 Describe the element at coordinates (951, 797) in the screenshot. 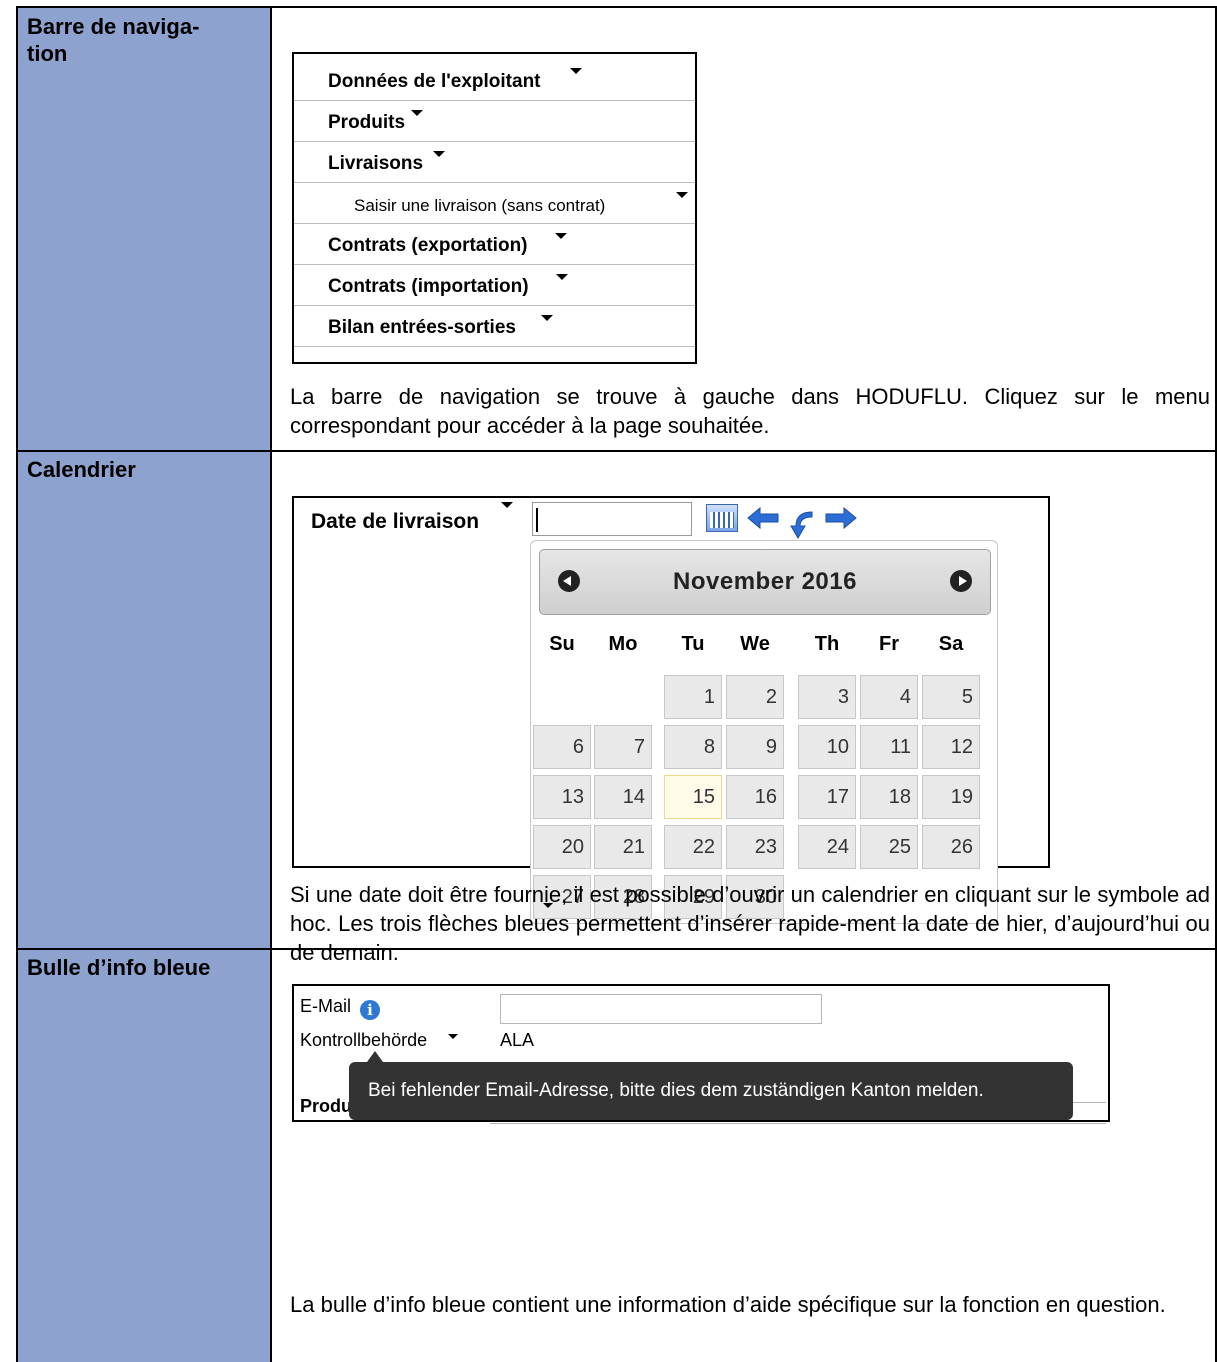

I see `calendar-day: 19` at that location.